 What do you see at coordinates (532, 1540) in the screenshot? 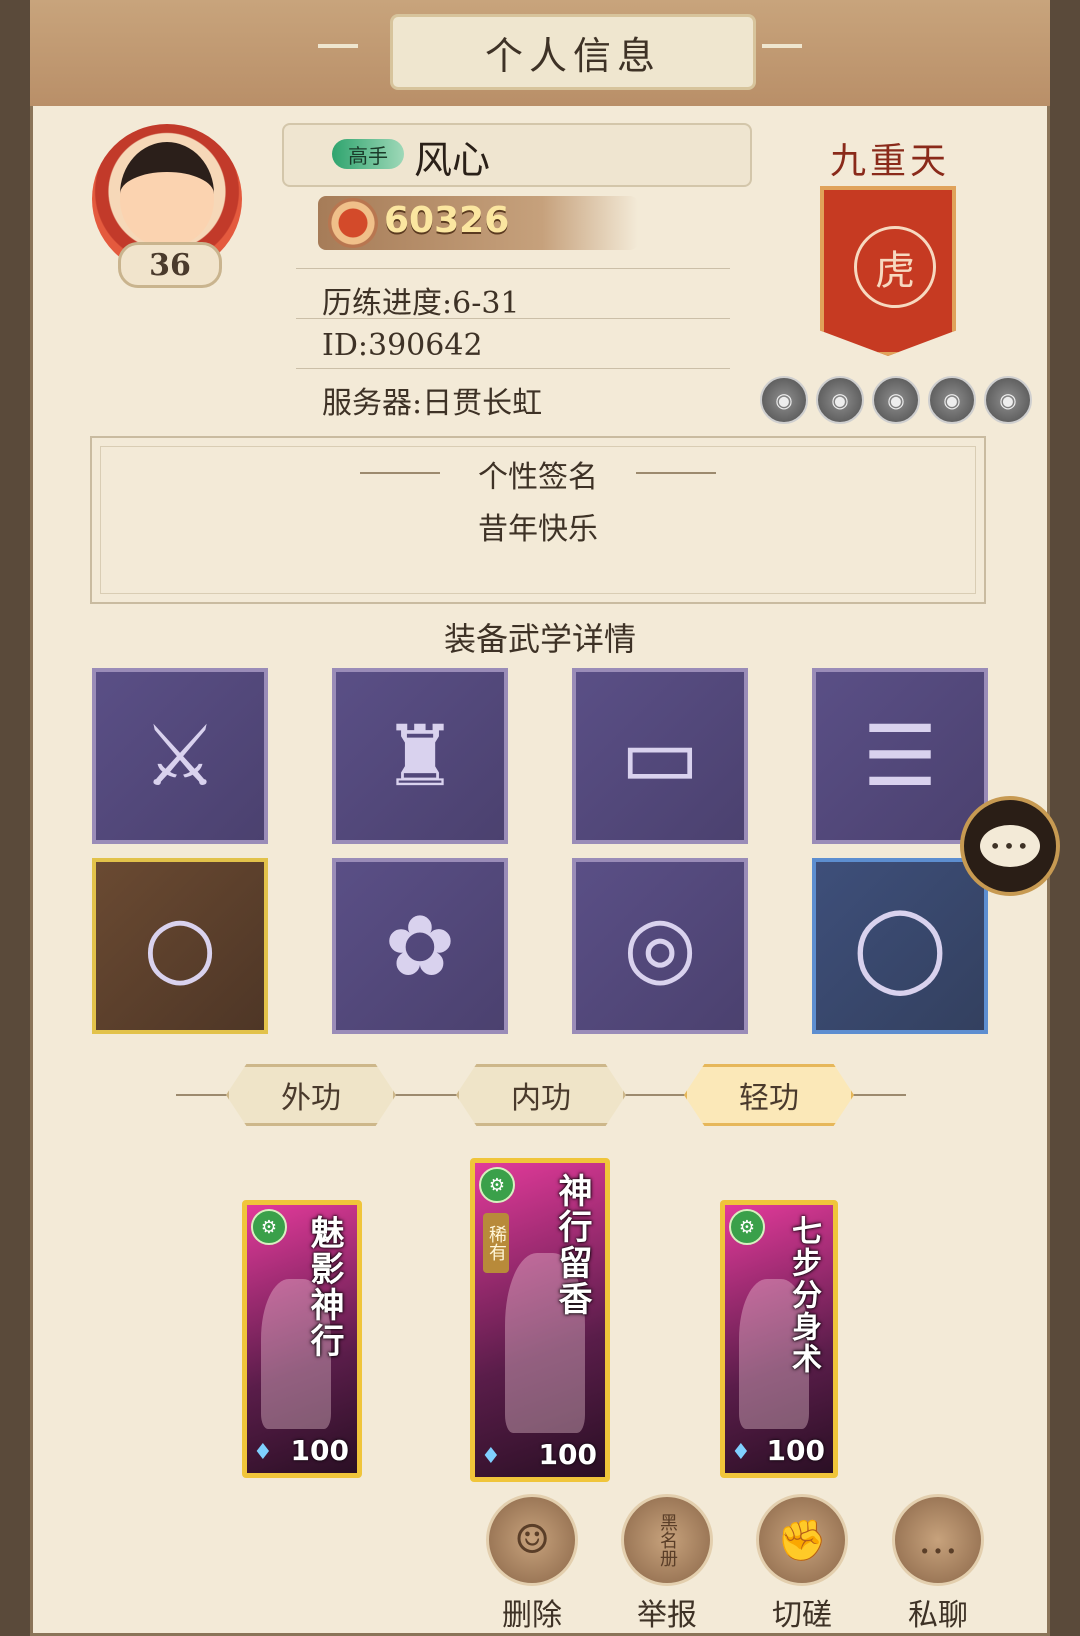
I see `delete-friend-icon: ☺` at bounding box center [532, 1540].